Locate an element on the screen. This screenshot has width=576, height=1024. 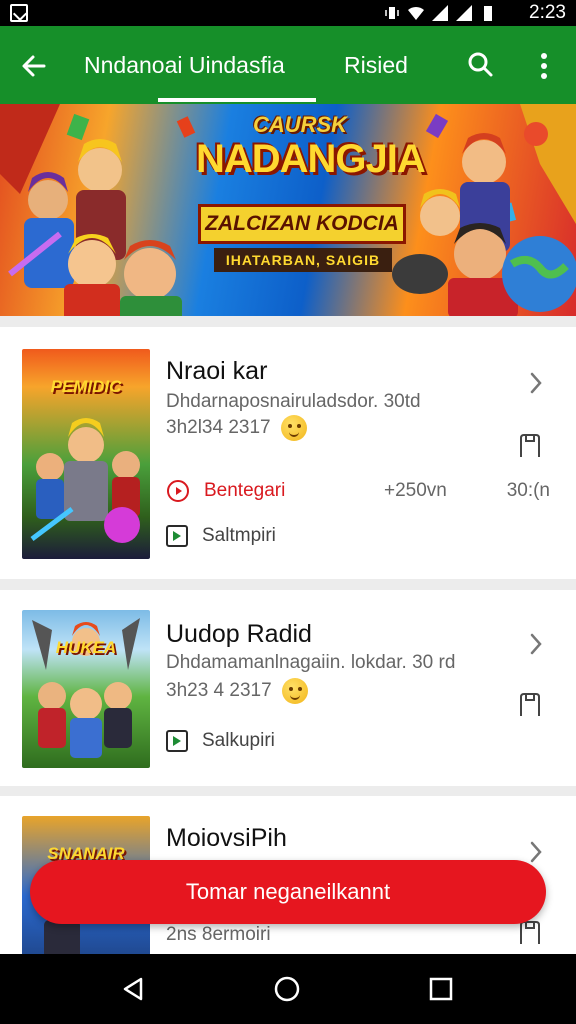
item-meta-text: 3h23 4 2317 is located at coordinates (219, 690).